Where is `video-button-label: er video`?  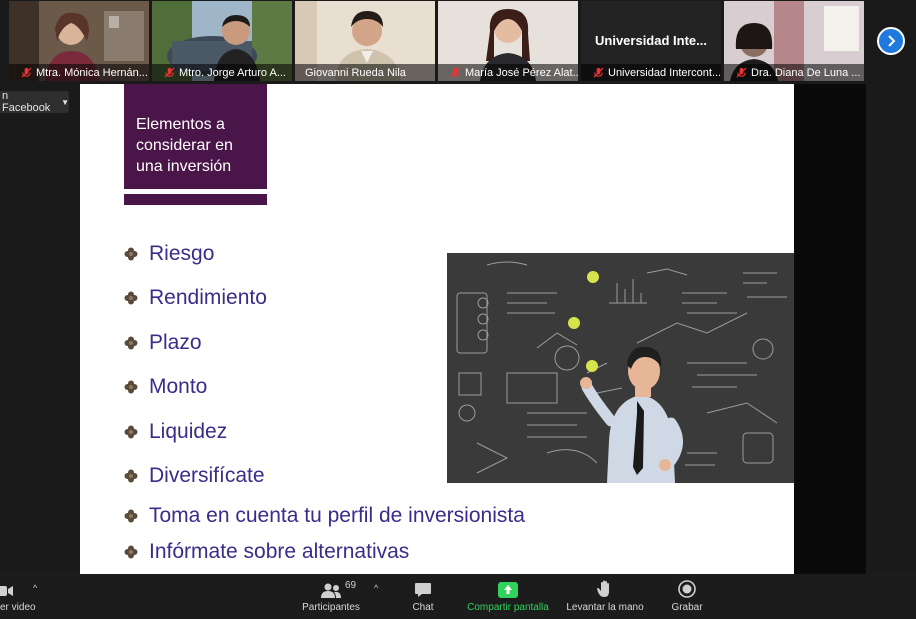 video-button-label: er video is located at coordinates (18, 607).